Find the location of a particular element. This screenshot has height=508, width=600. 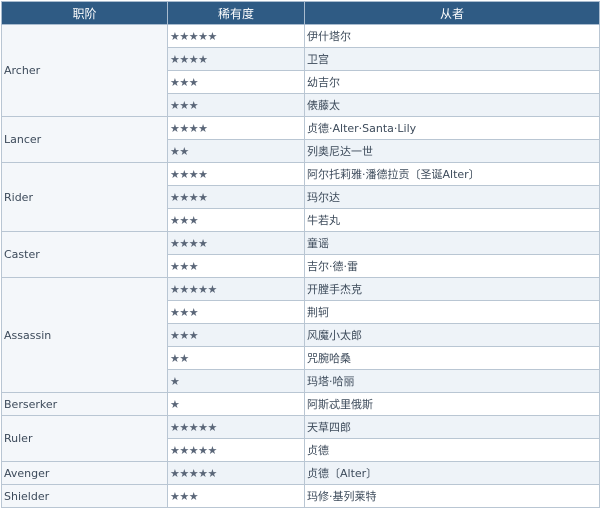

servant-name: 童谣 is located at coordinates (452, 243).